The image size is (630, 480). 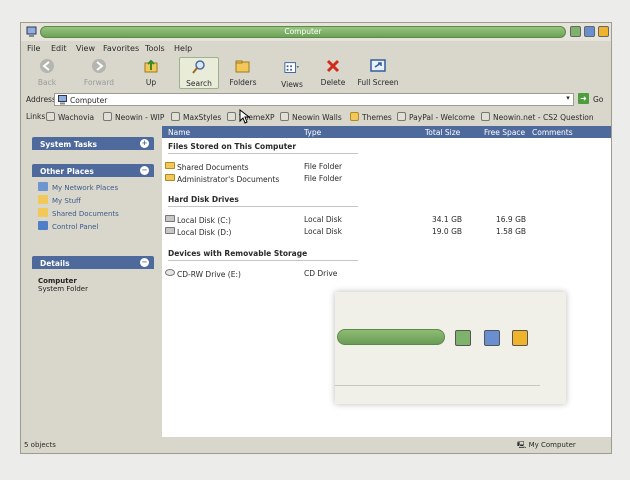 I want to click on other-places-header: Other Places −, so click(x=93, y=170).